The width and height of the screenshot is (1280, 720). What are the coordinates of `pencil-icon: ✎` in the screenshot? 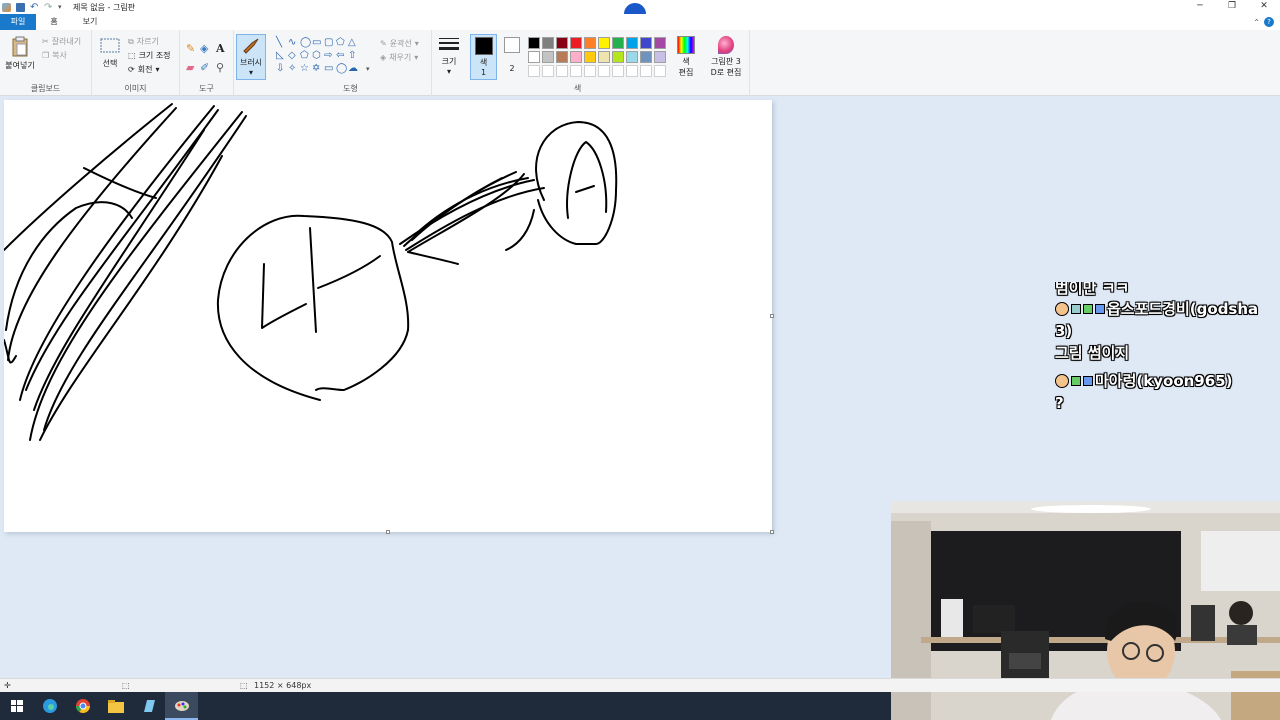 It's located at (190, 48).